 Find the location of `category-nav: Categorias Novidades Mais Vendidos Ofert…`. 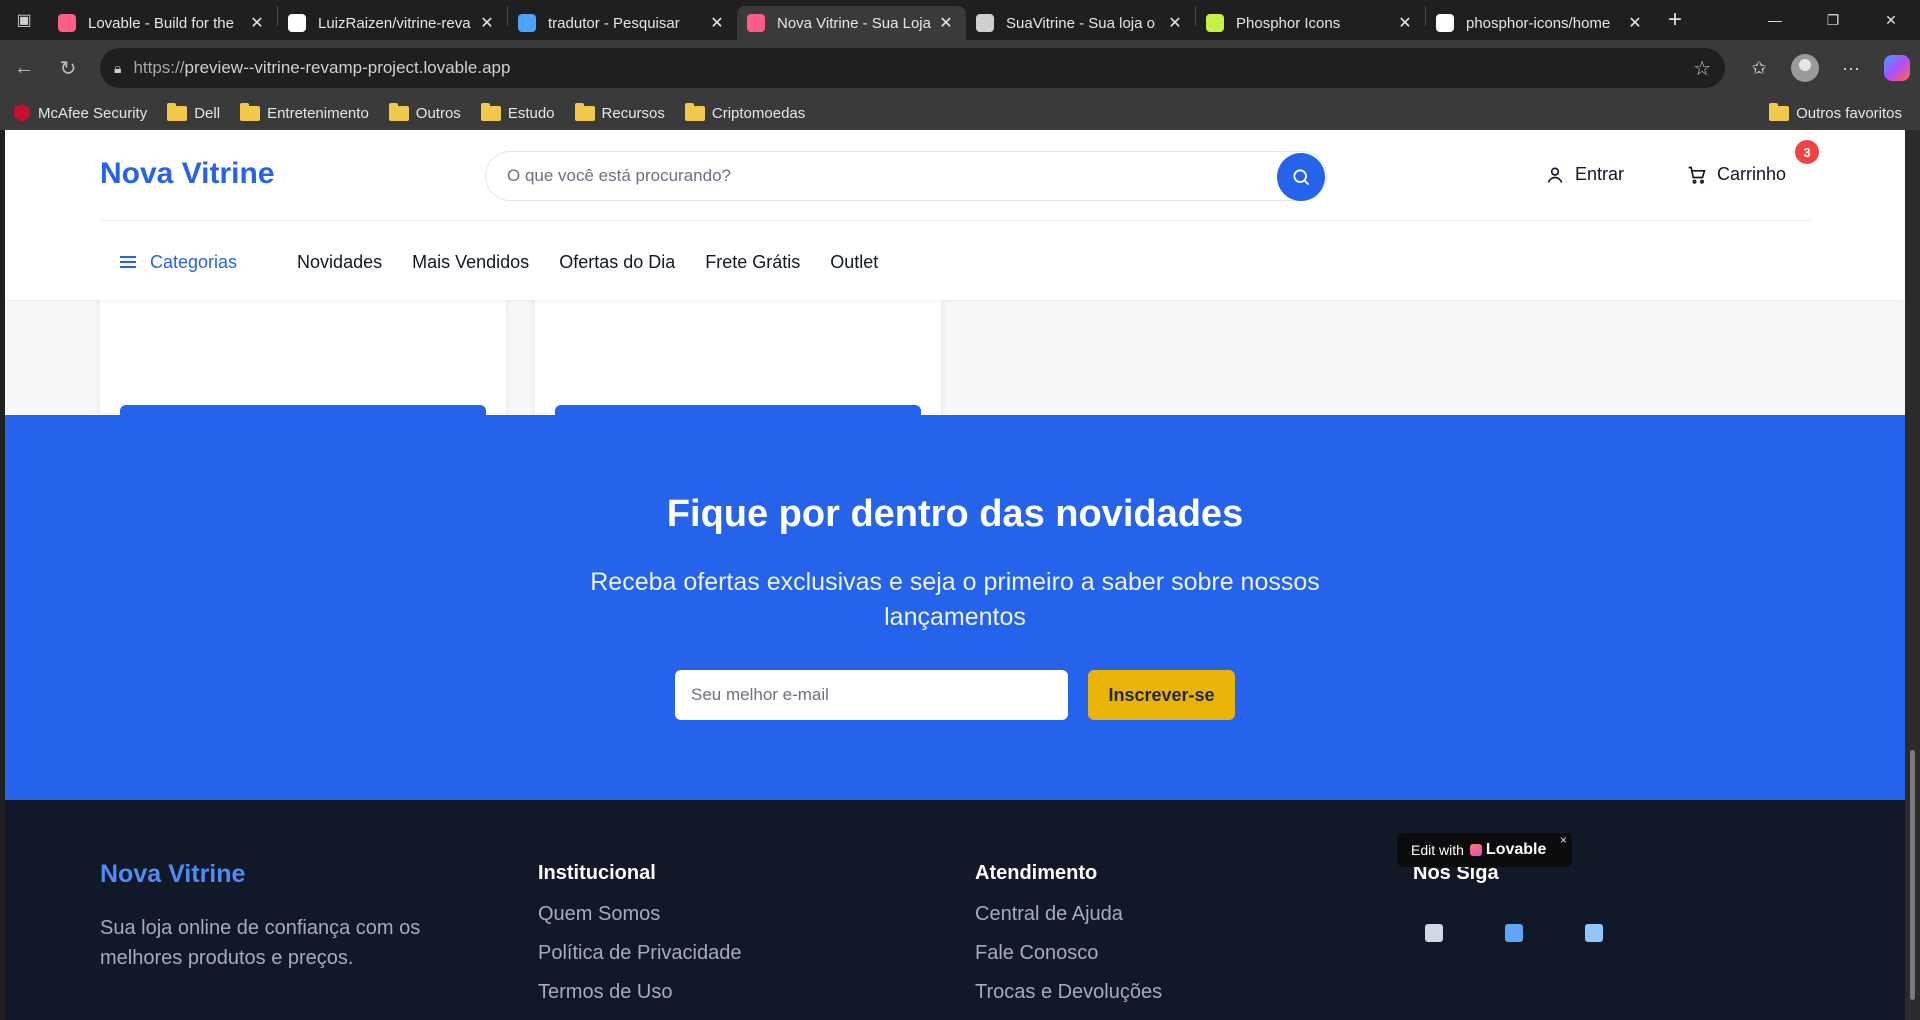

category-nav: Categorias Novidades Mais Vendidos Ofert… is located at coordinates (504, 262).